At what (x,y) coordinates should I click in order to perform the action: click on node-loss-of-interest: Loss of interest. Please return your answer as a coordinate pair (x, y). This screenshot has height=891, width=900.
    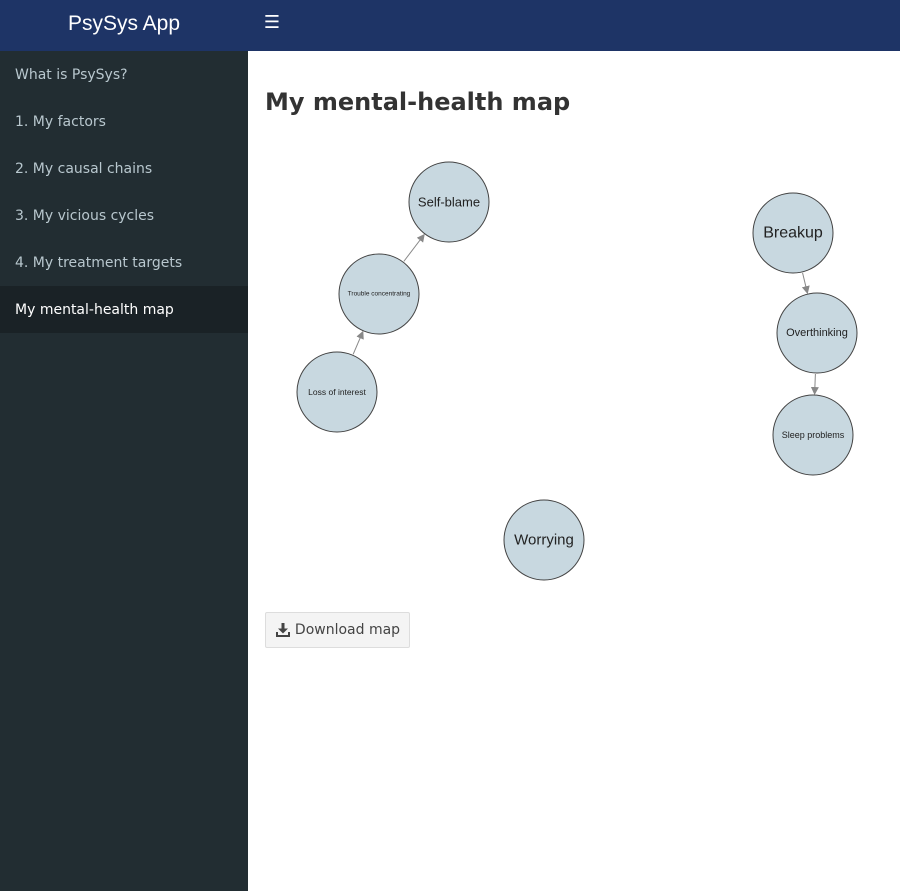
    Looking at the image, I should click on (337, 392).